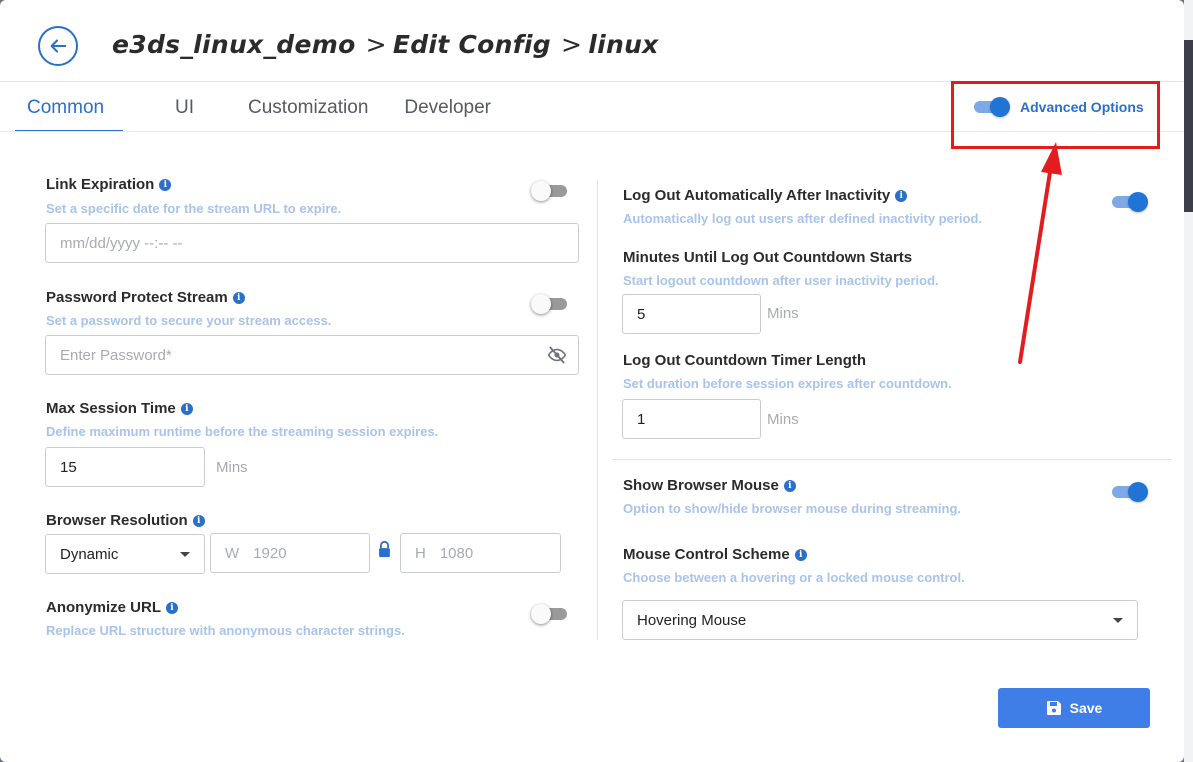  I want to click on background-header, so click(1188, 126).